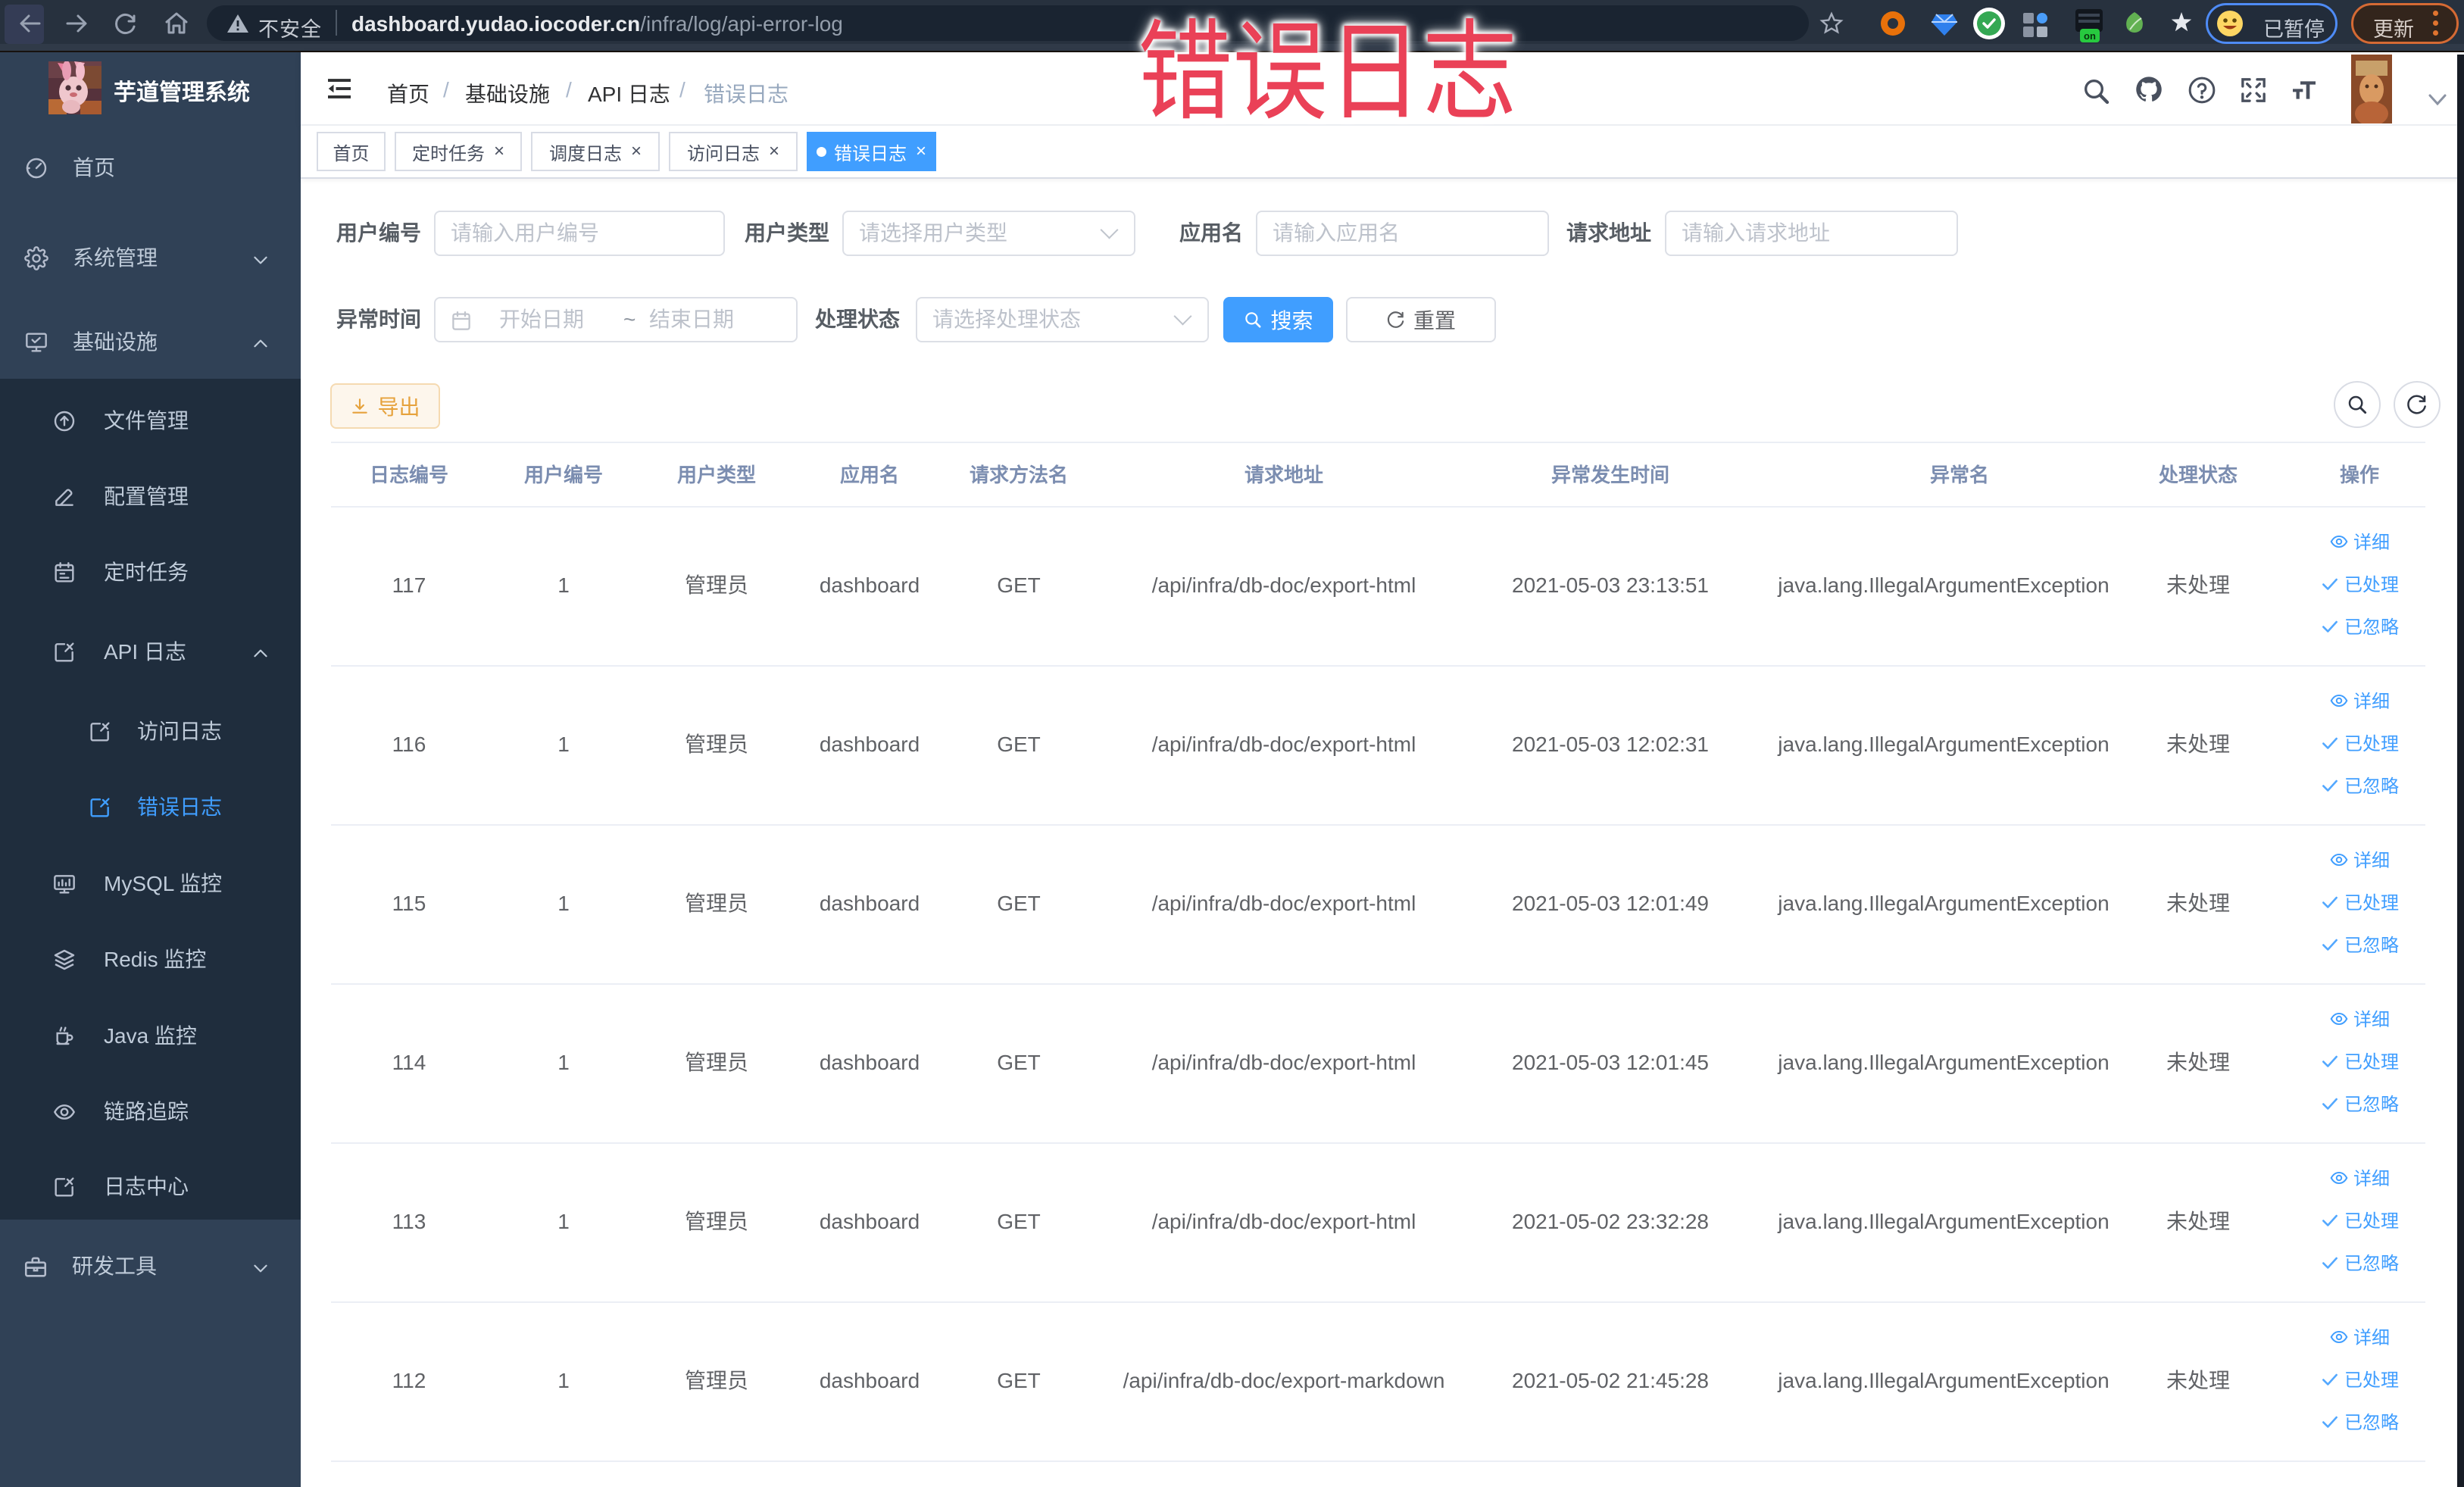  What do you see at coordinates (2090, 36) in the screenshot?
I see `svg-text: on` at bounding box center [2090, 36].